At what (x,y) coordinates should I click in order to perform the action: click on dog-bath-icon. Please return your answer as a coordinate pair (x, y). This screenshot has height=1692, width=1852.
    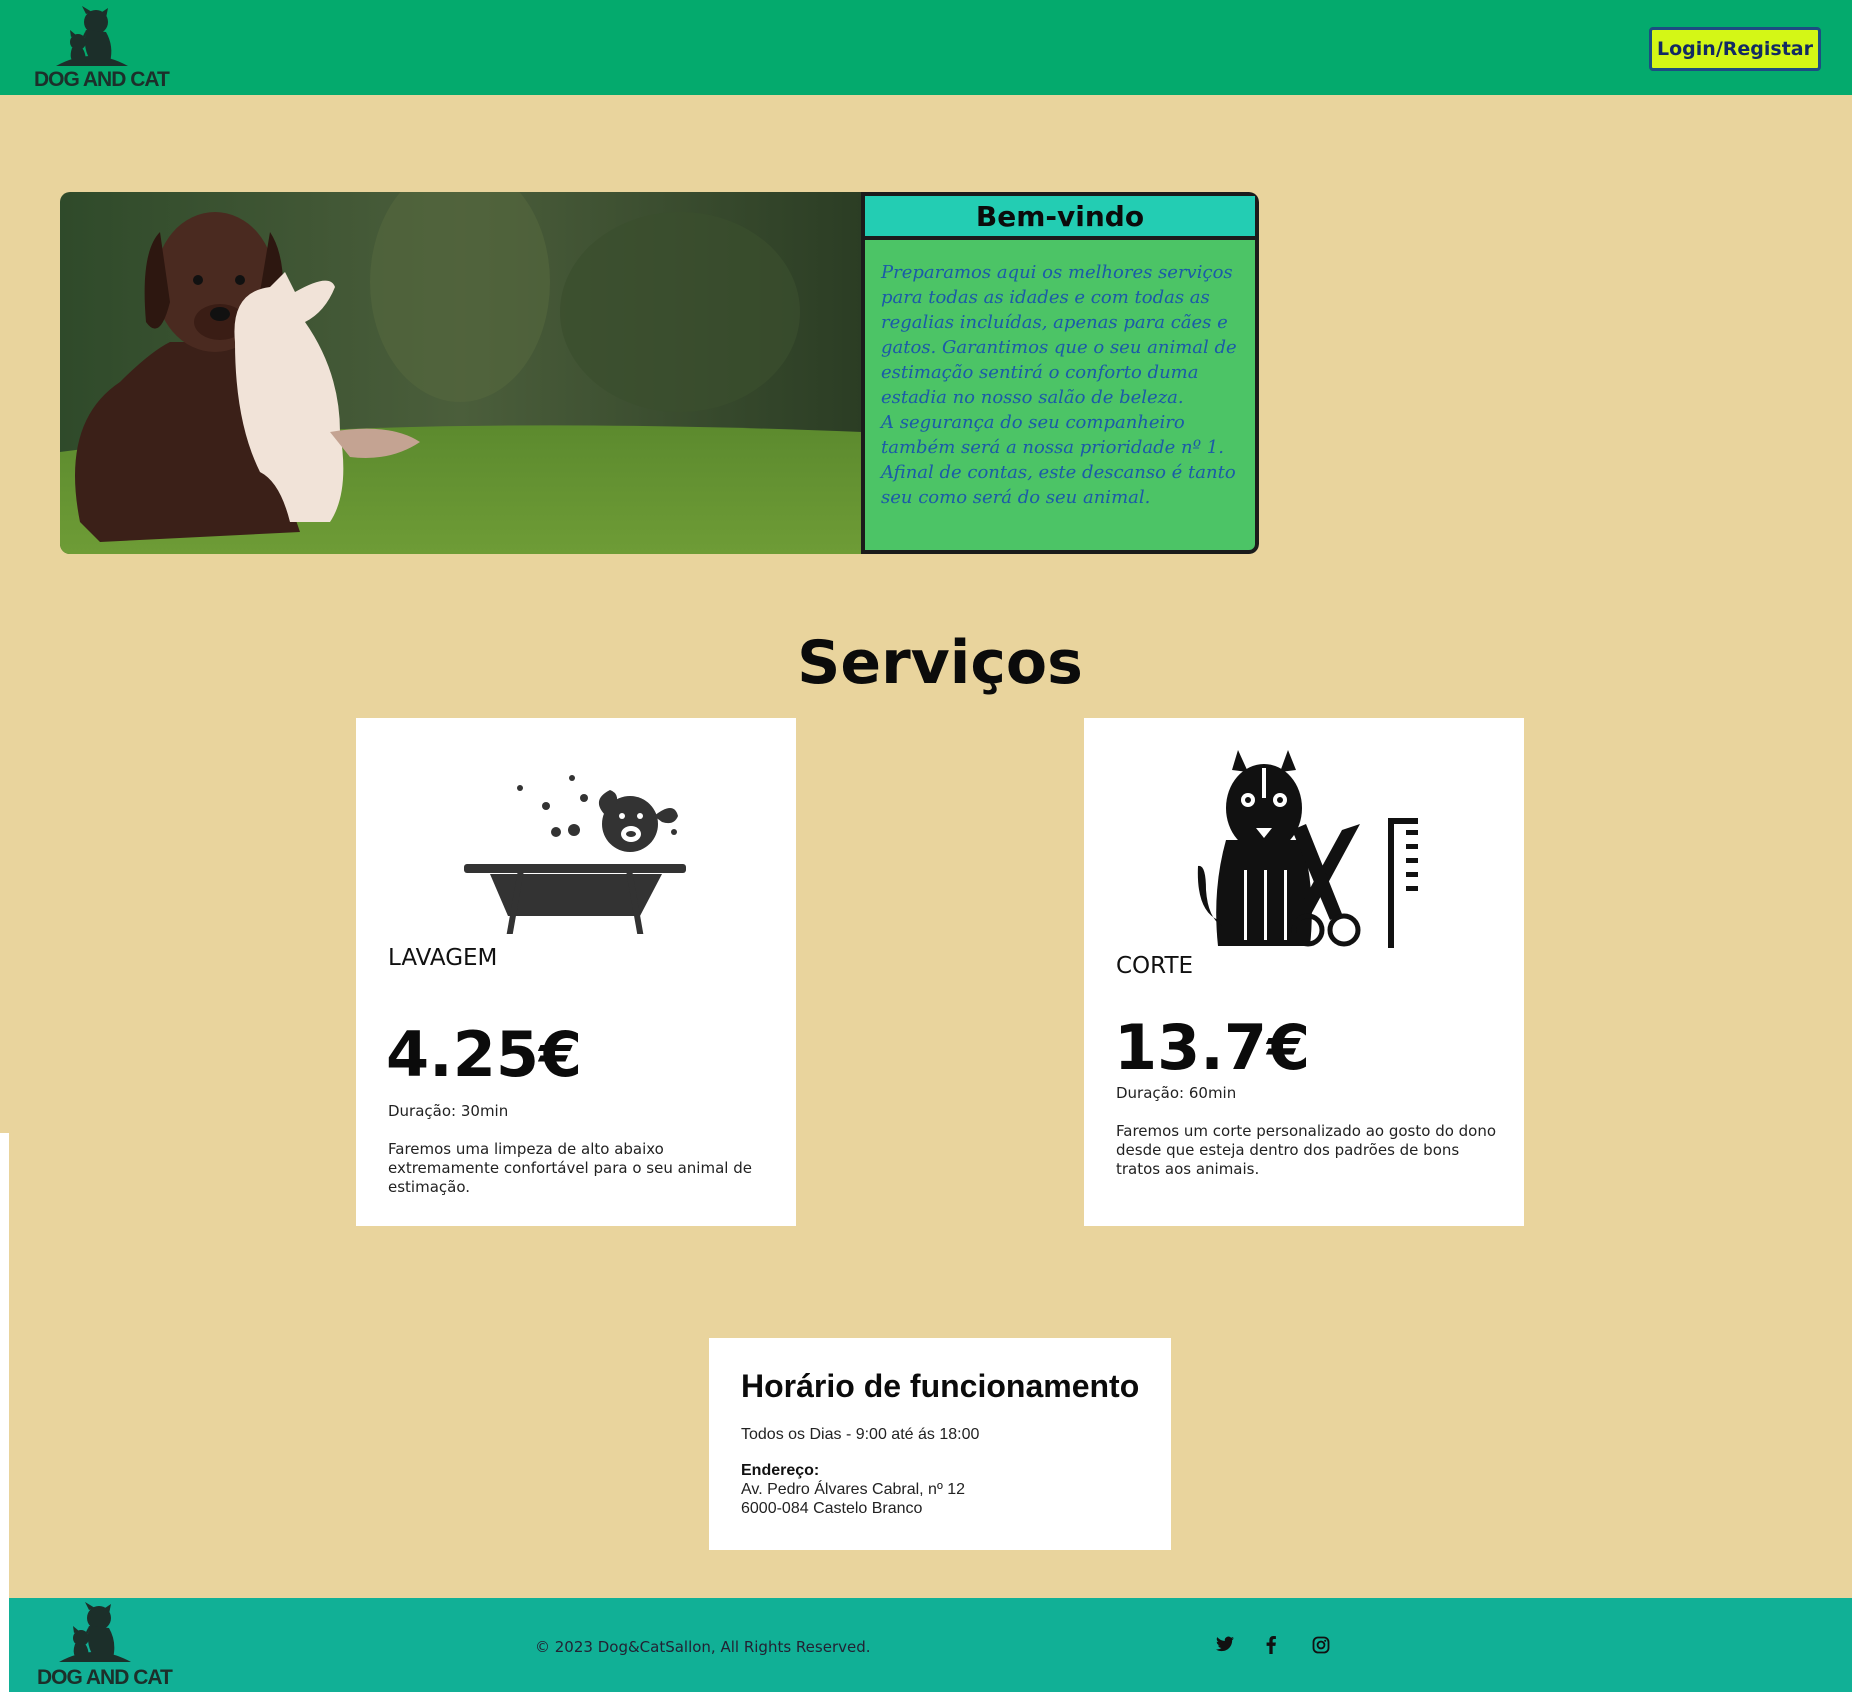
    Looking at the image, I should click on (575, 854).